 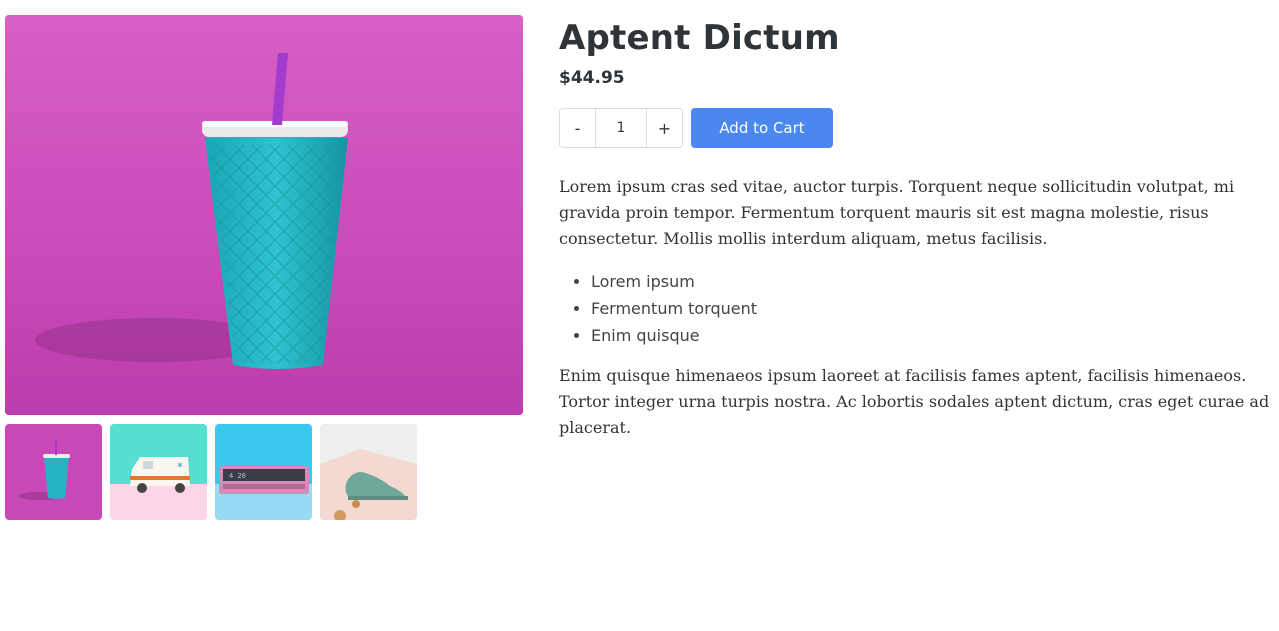 I want to click on list-item: Lorem ipsum, so click(x=933, y=281).